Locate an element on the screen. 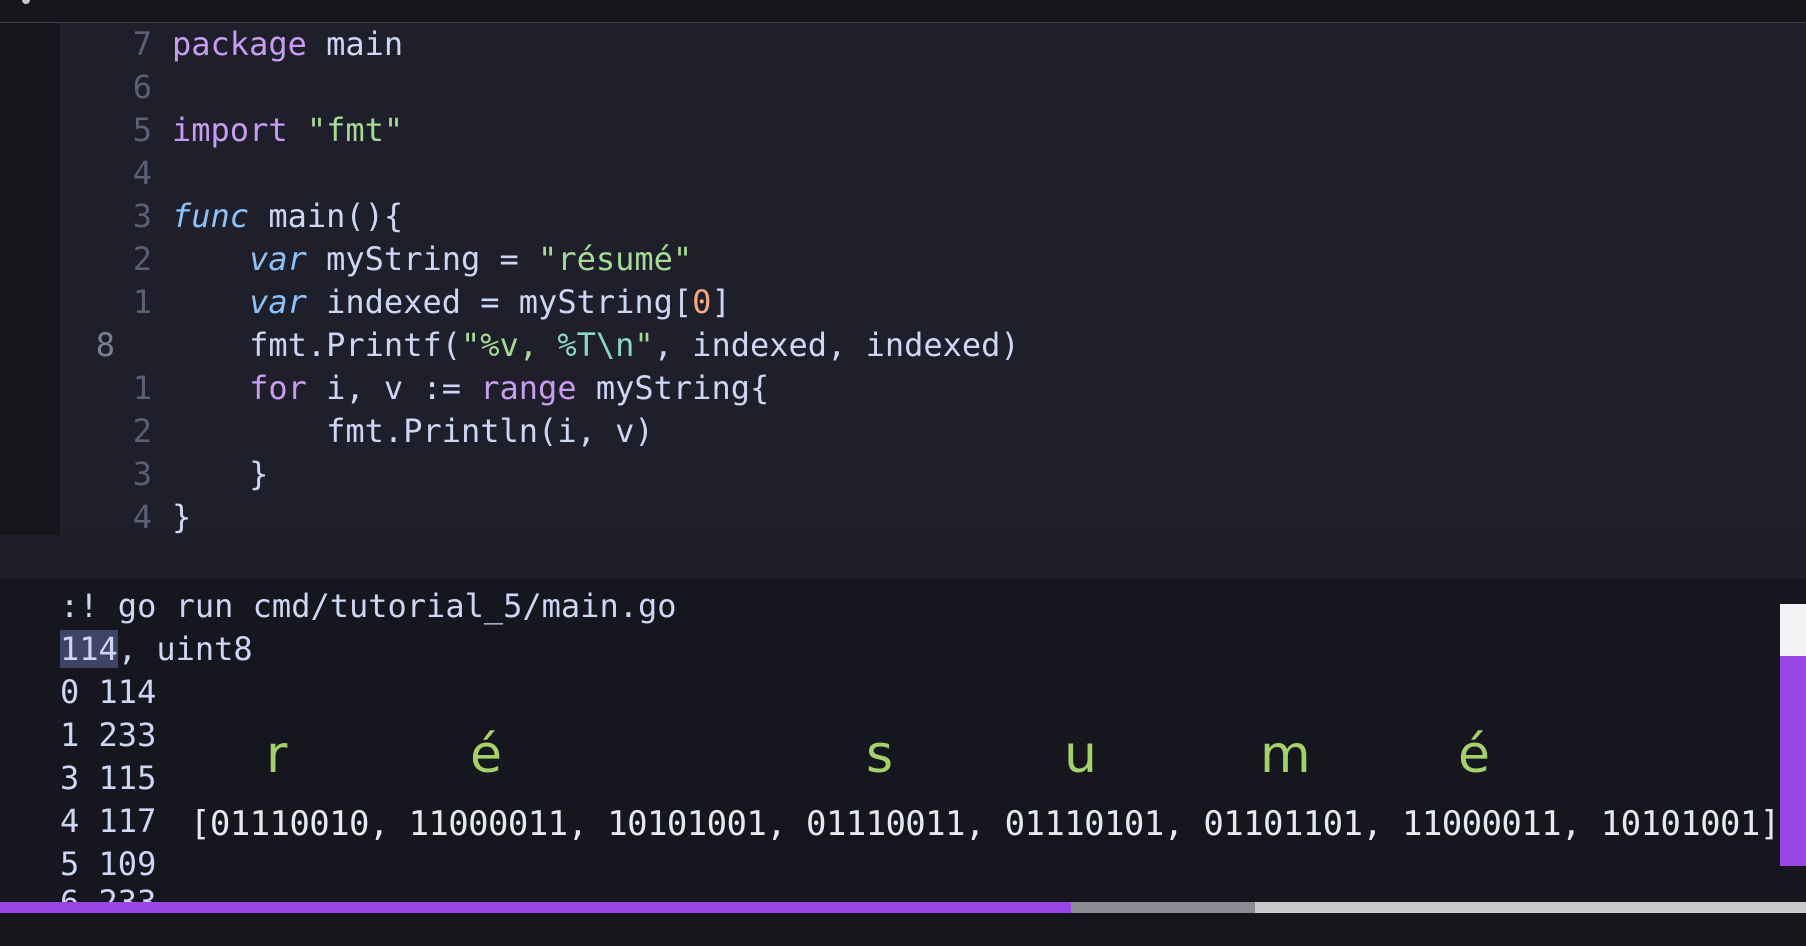 This screenshot has width=1806, height=946. code-token: " is located at coordinates (644, 345).